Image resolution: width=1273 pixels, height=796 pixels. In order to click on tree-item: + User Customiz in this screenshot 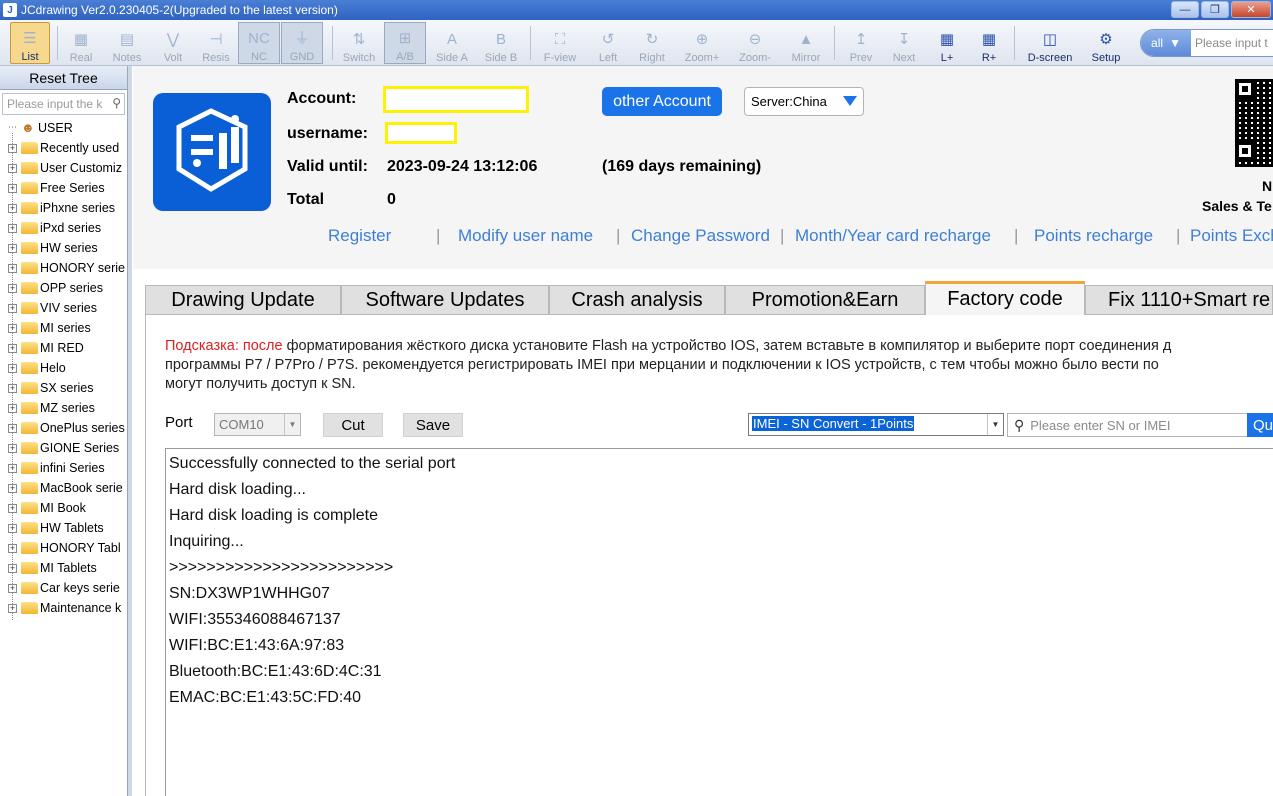, I will do `click(63, 168)`.